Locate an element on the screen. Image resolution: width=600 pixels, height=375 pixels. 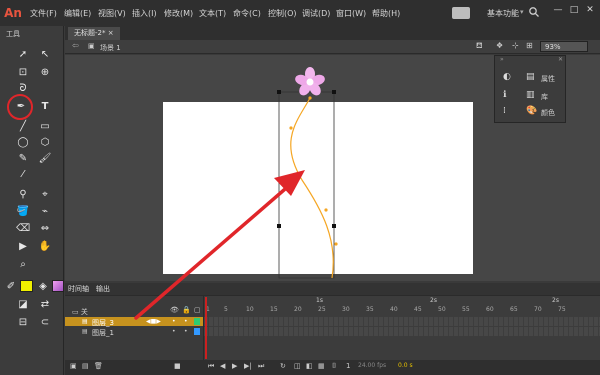
red-arrow-line is located at coordinates (214, 250).